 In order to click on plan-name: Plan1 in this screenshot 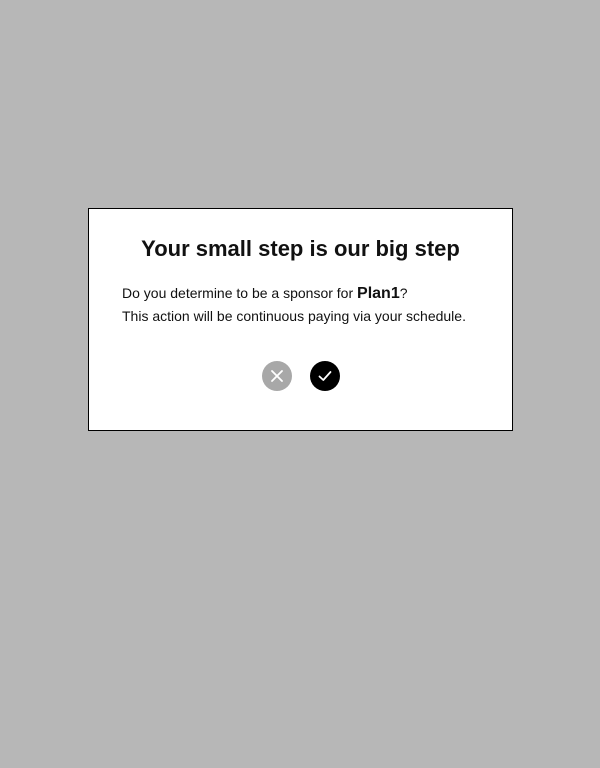, I will do `click(378, 293)`.